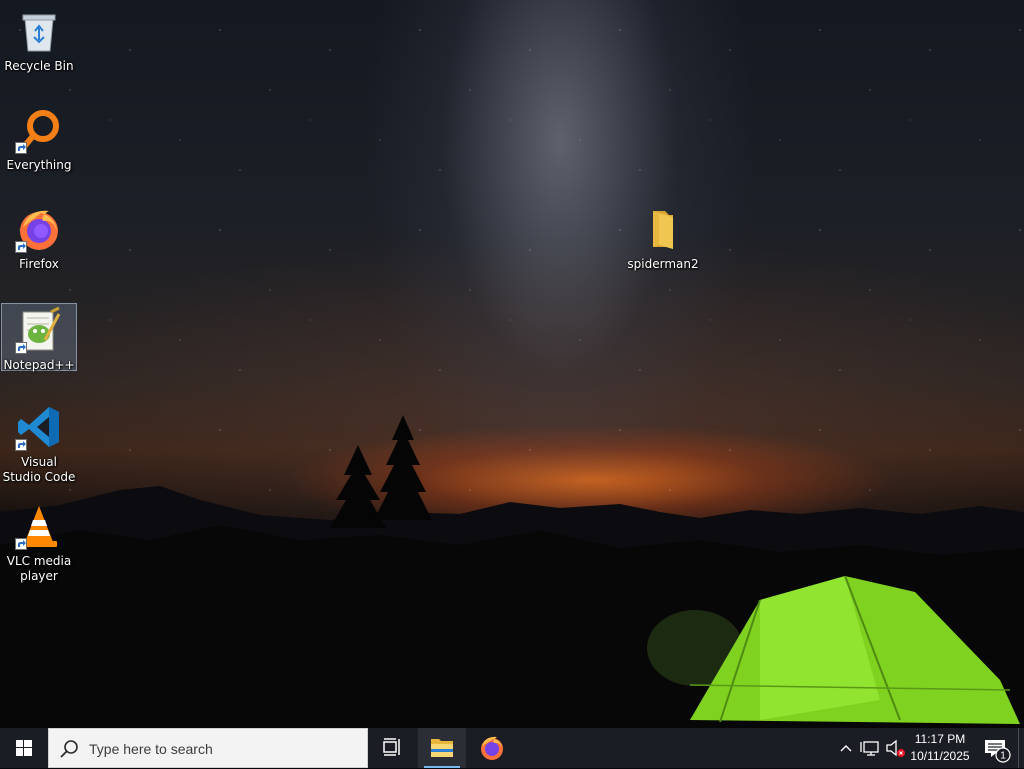  What do you see at coordinates (998, 751) in the screenshot?
I see `notification-icon: 1` at bounding box center [998, 751].